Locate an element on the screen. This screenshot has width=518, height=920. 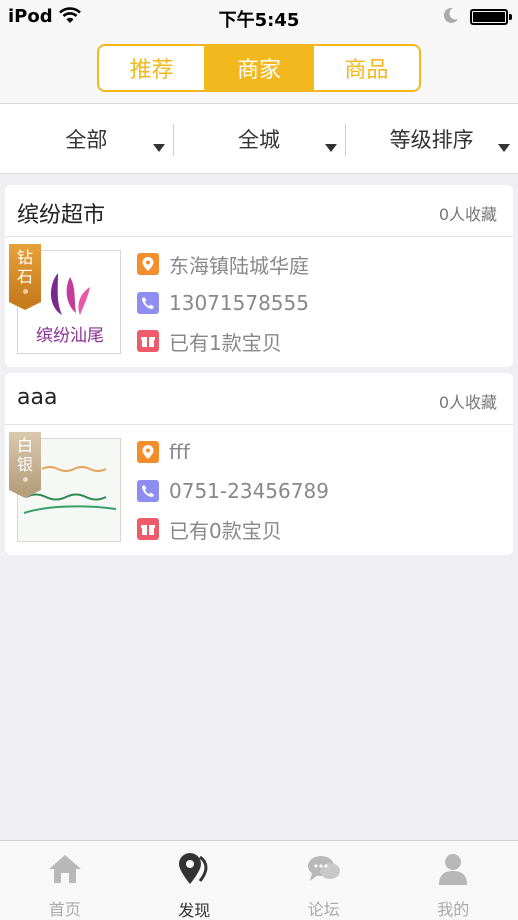
header: 推荐 商家 商品 is located at coordinates (259, 69).